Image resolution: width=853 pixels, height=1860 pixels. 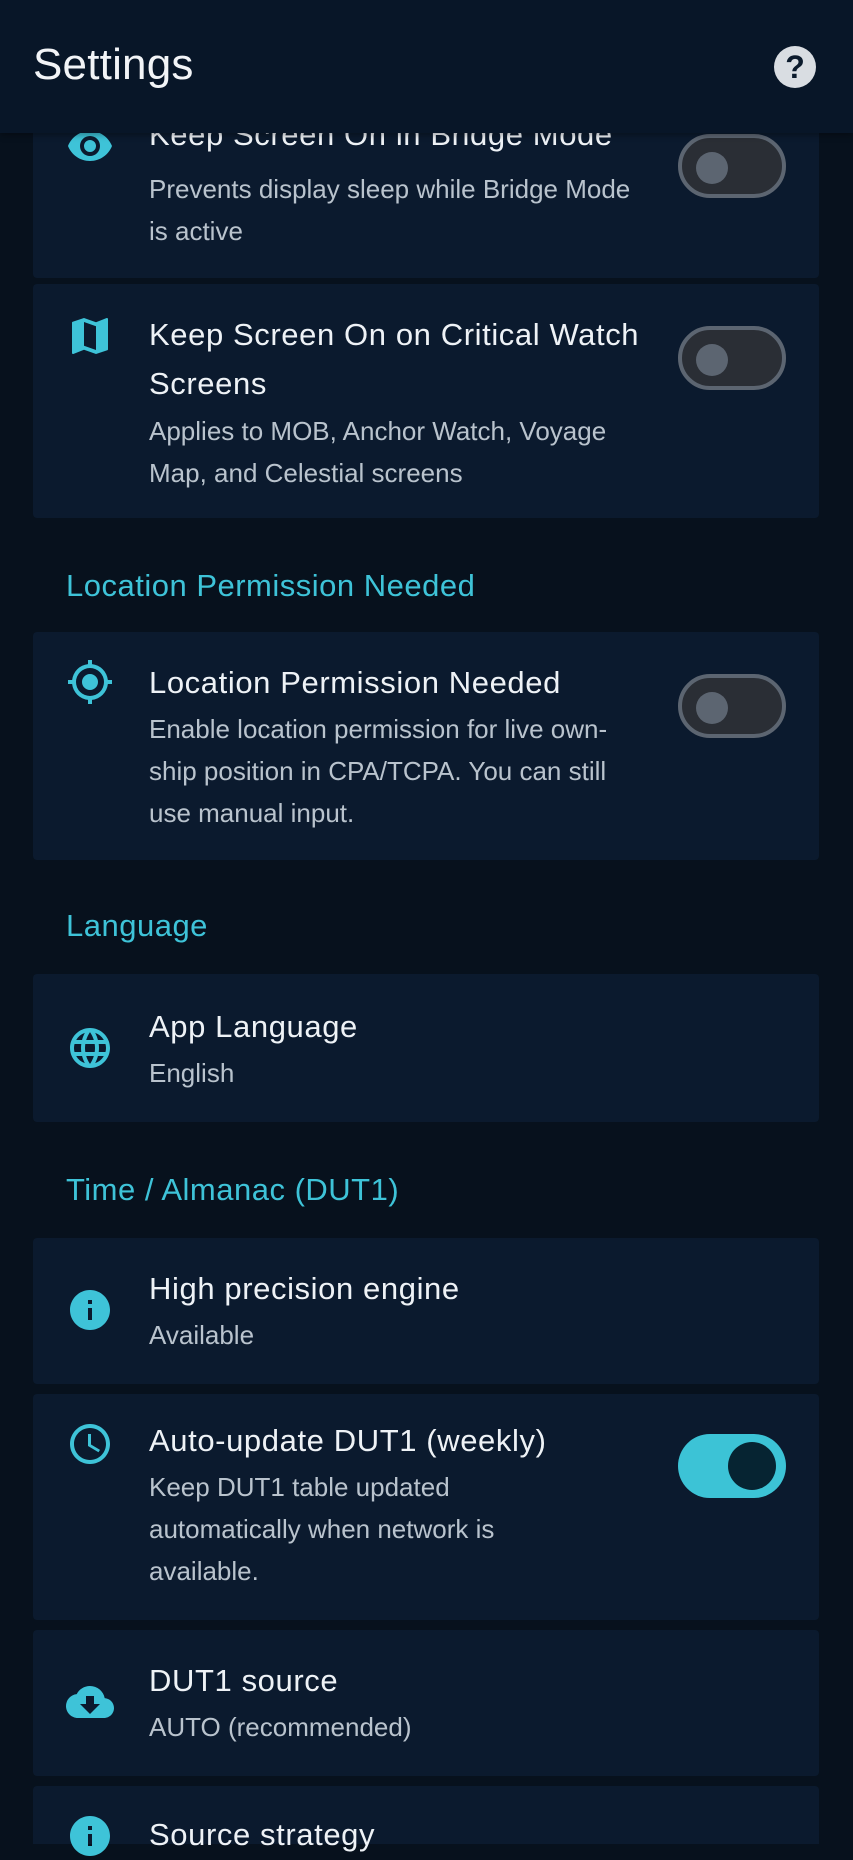 I want to click on setting-title: Location Permission Needed, so click(x=355, y=682).